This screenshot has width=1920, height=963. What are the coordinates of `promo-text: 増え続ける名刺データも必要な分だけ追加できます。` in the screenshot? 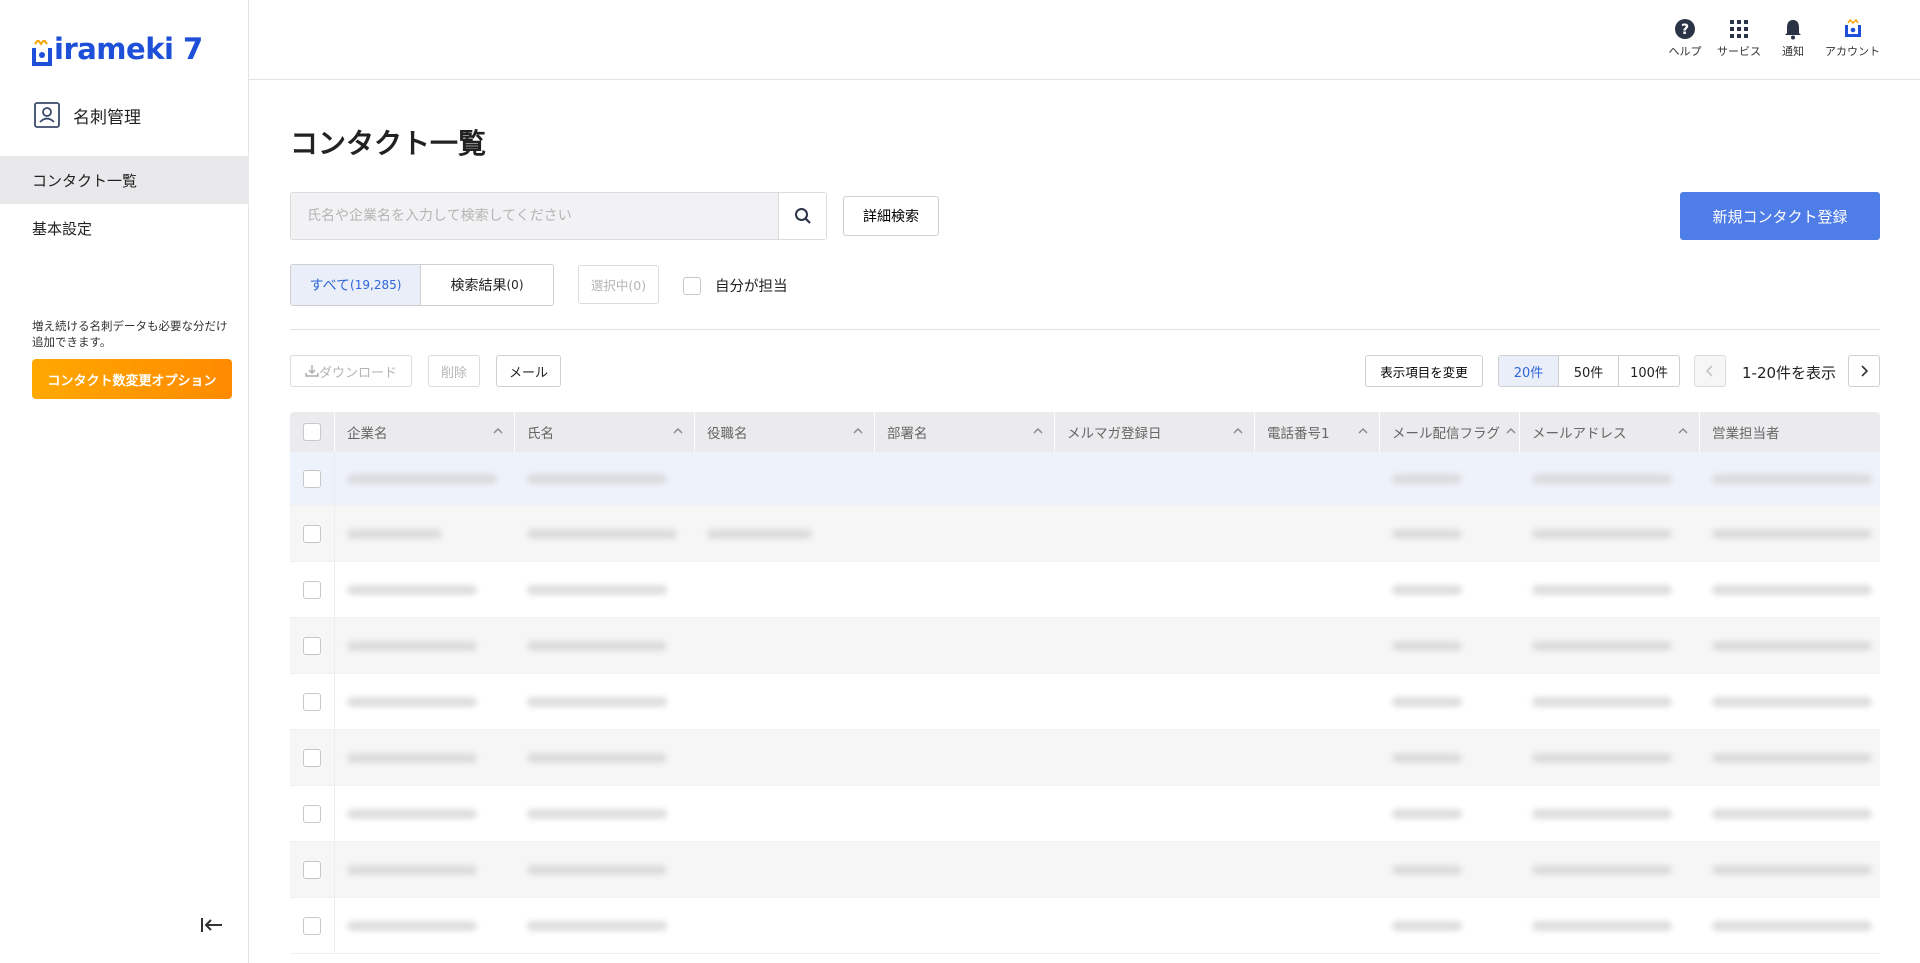 It's located at (130, 334).